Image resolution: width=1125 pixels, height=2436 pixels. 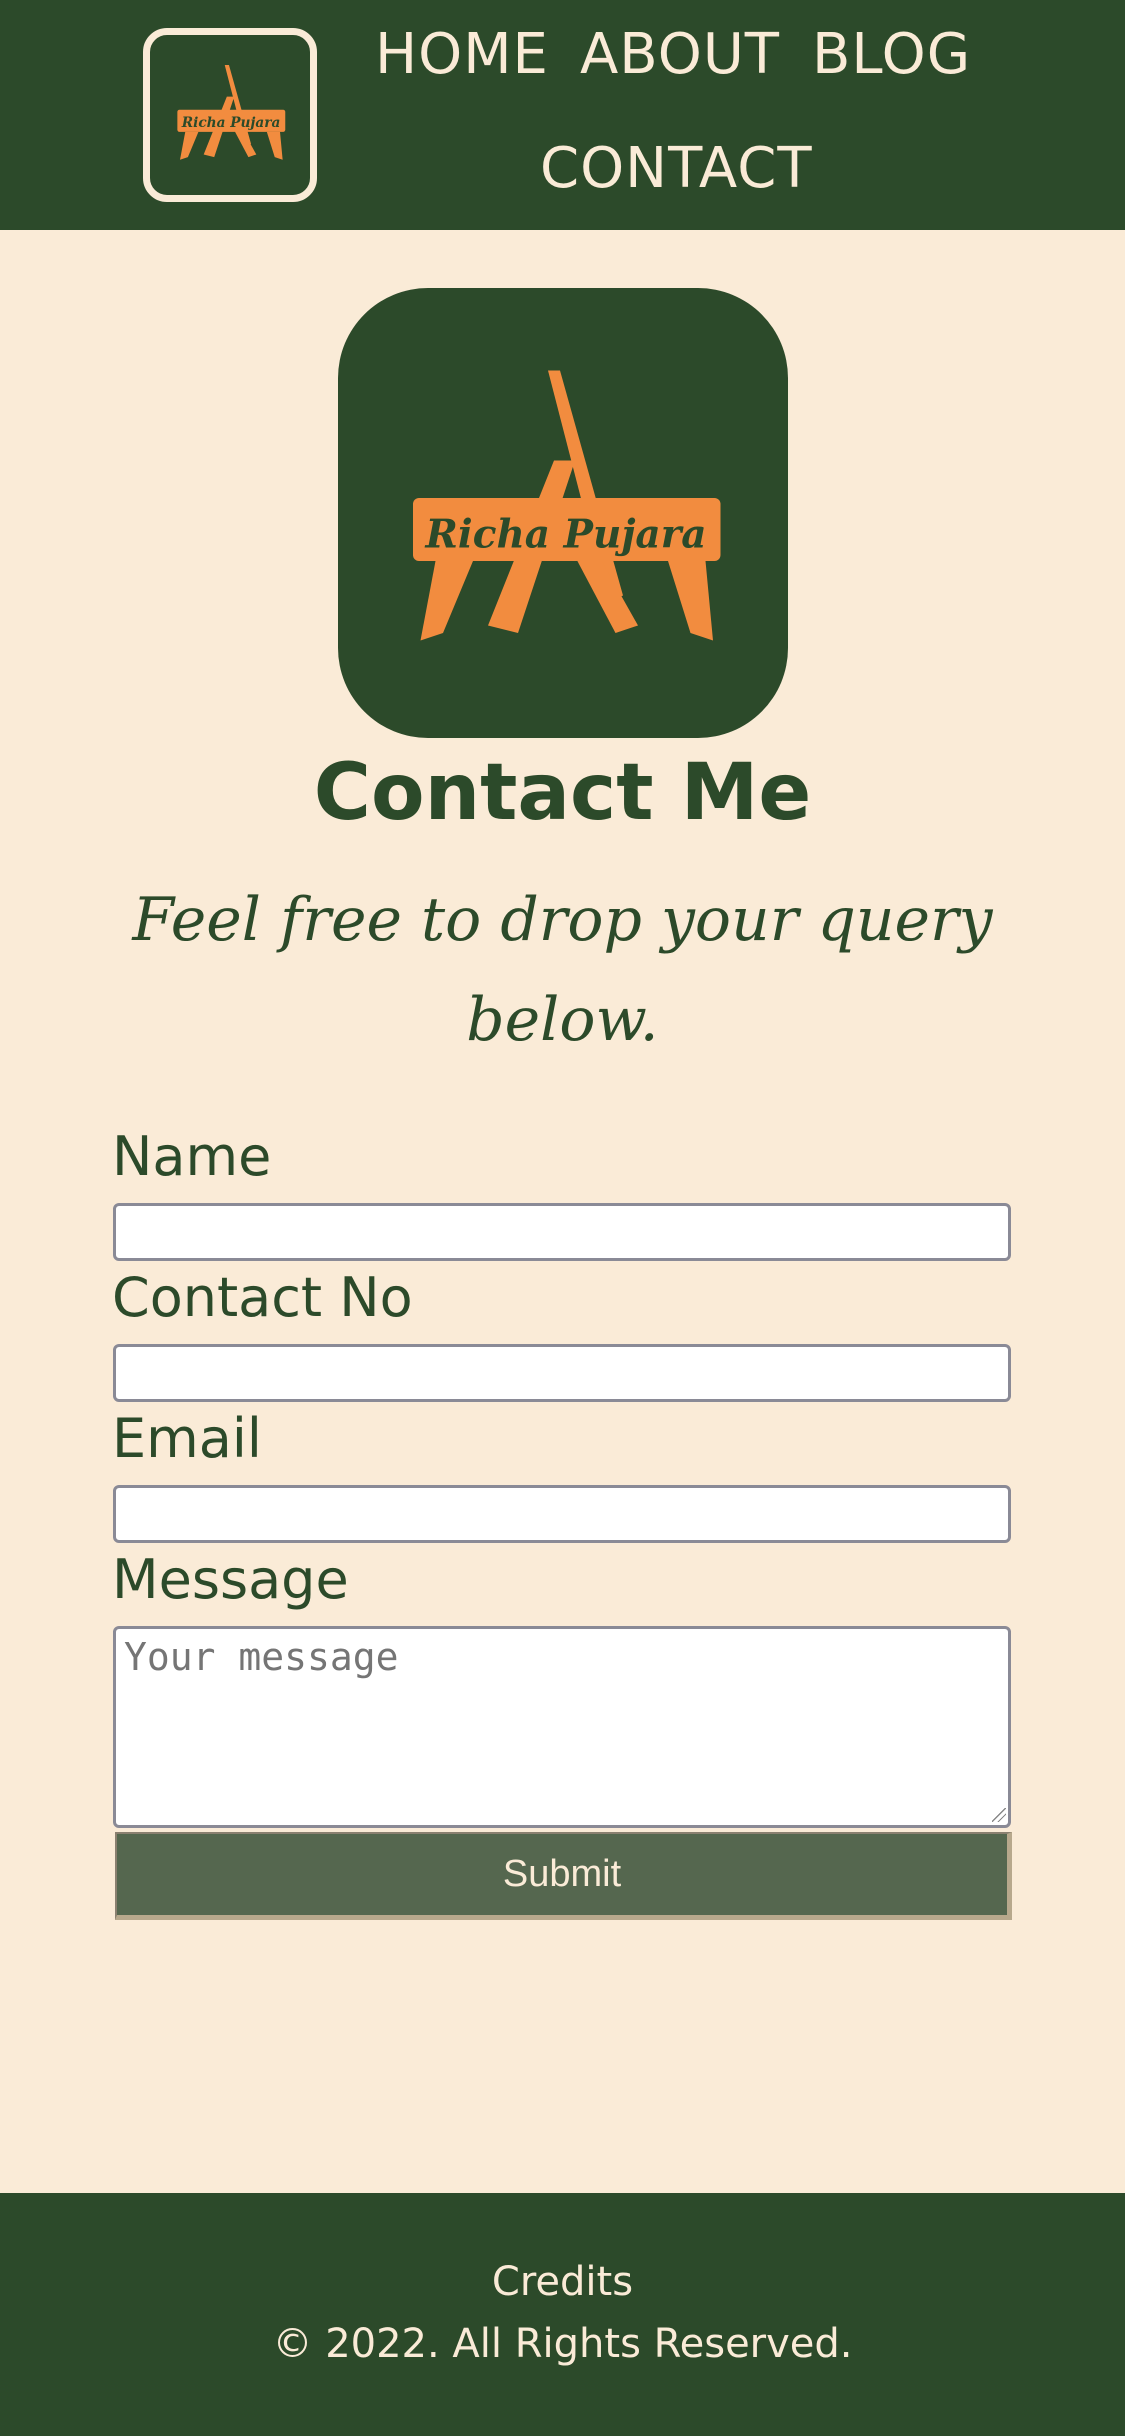 I want to click on site-footer: Credits © 2022. All Rights Reserved., so click(x=562, y=2314).